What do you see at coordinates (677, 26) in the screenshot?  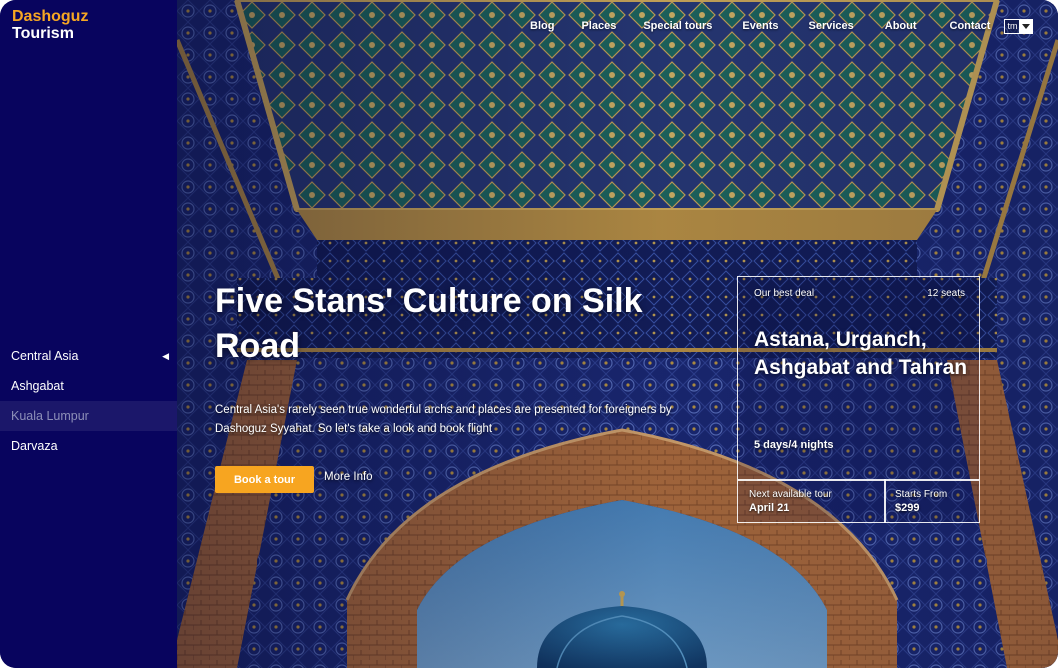 I see `nav-link-special-tours: Special tours` at bounding box center [677, 26].